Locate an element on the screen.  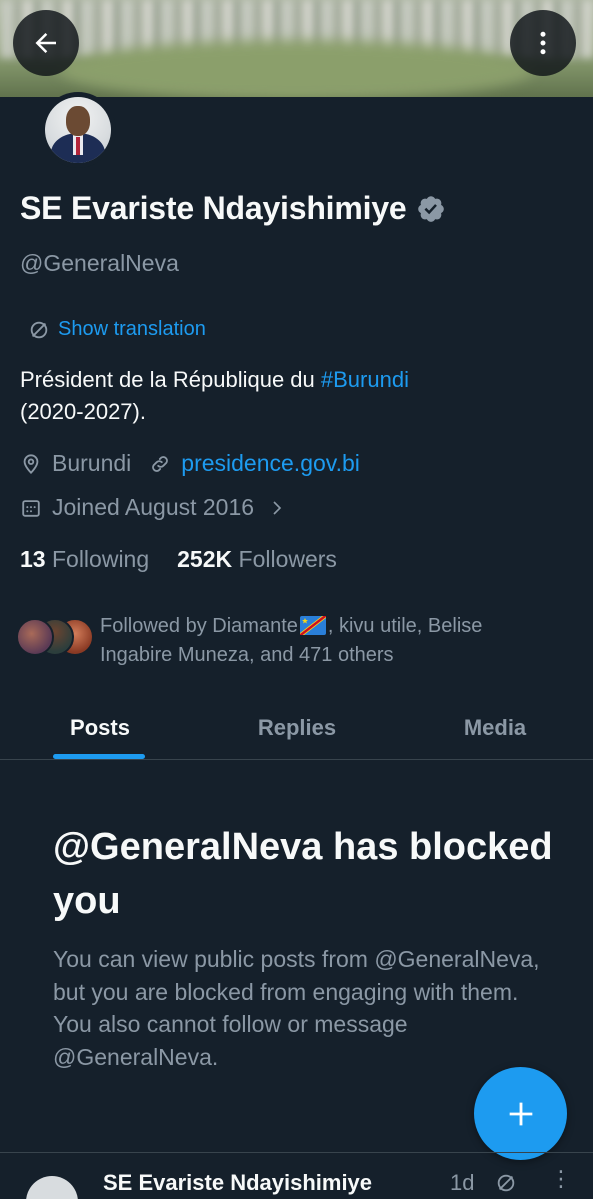
avatar-photo is located at coordinates (78, 130).